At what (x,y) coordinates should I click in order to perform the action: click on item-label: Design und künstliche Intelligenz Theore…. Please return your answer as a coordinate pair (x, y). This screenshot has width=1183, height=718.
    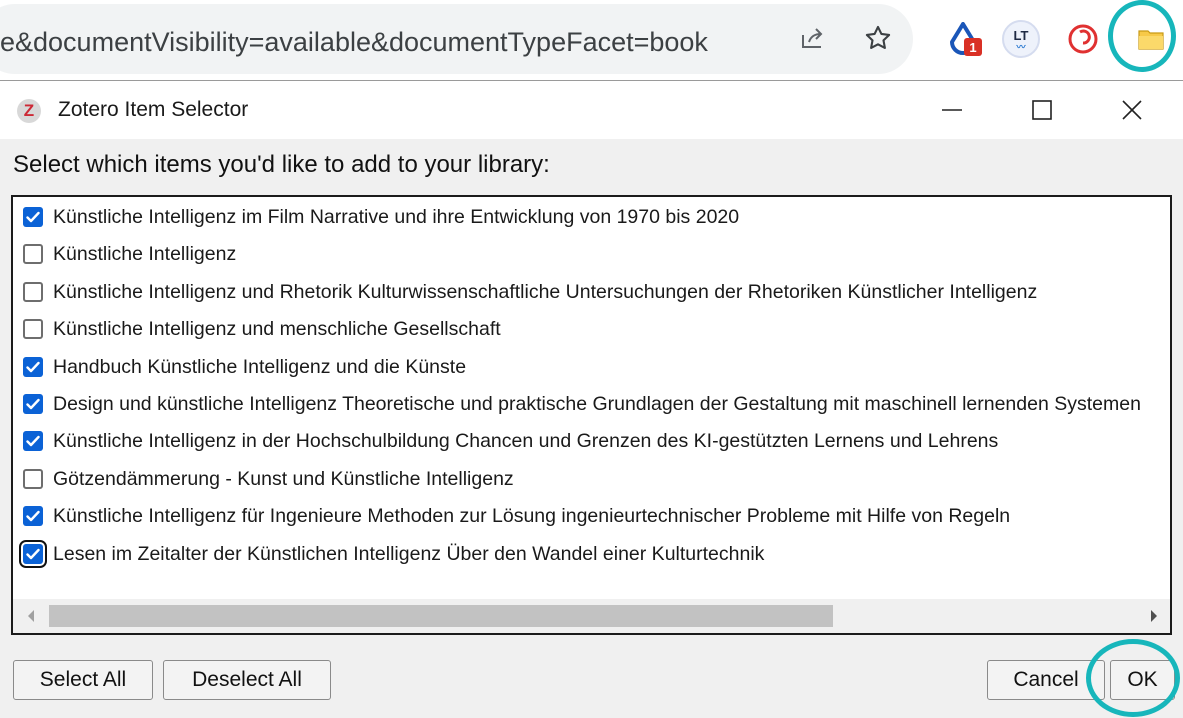
    Looking at the image, I should click on (597, 404).